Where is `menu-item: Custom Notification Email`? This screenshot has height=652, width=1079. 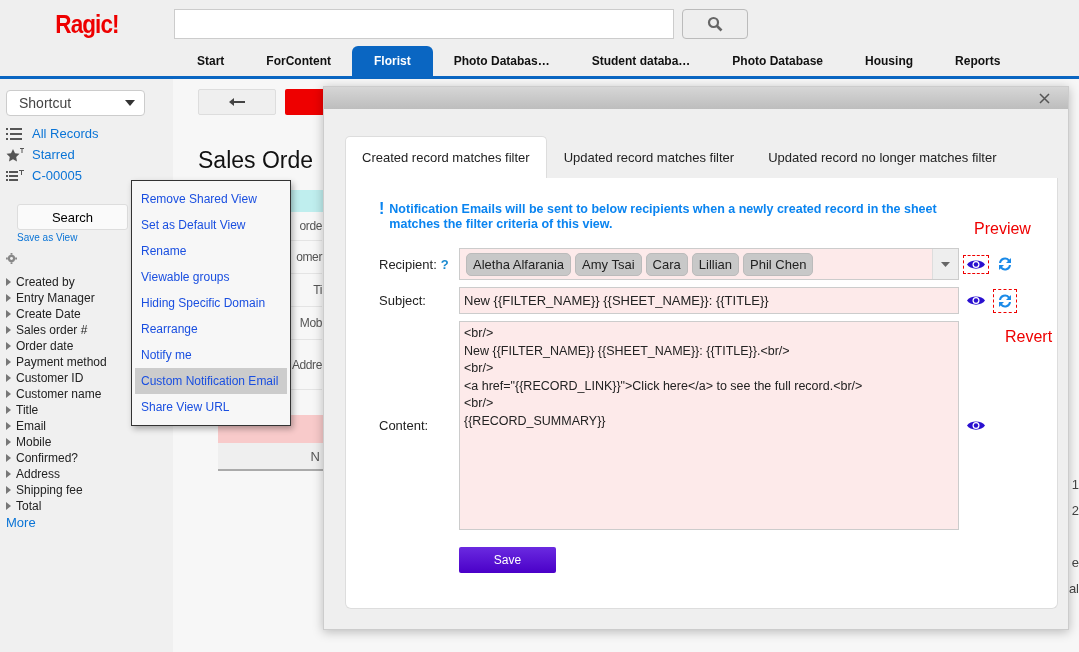 menu-item: Custom Notification Email is located at coordinates (211, 381).